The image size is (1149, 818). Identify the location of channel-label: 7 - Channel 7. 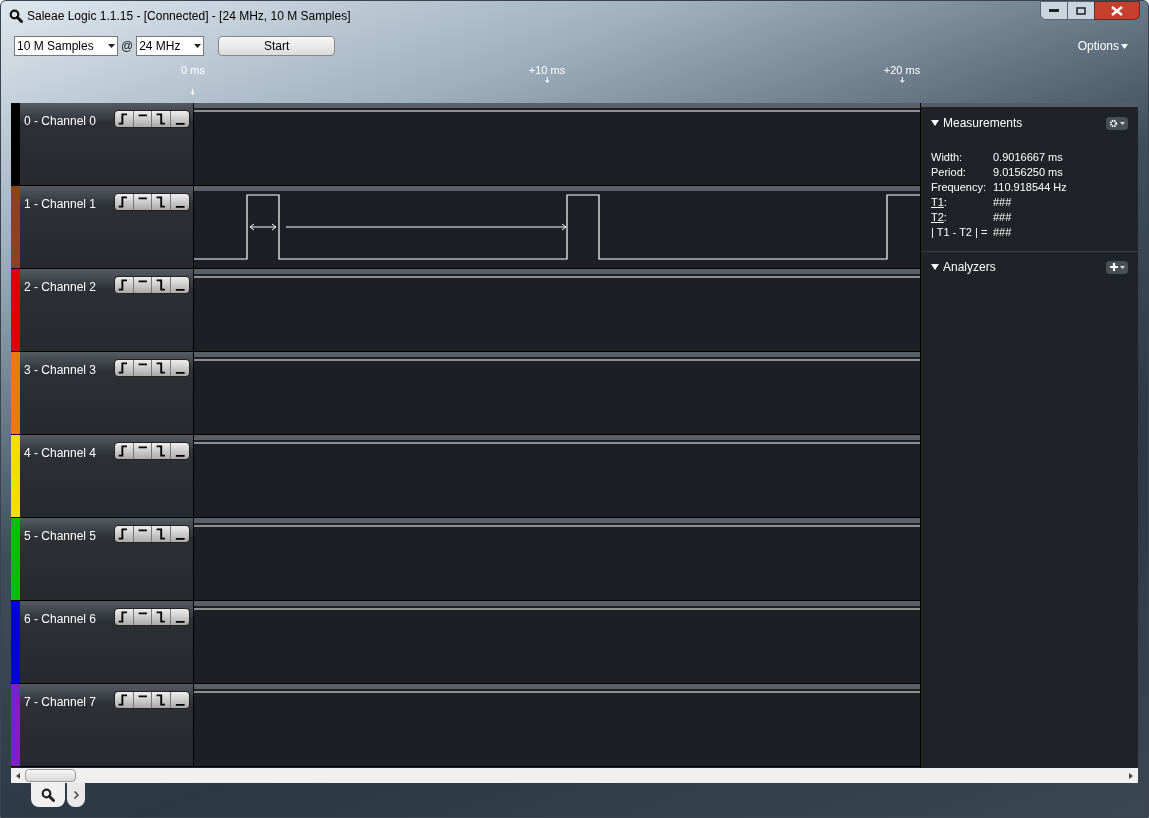
(60, 702).